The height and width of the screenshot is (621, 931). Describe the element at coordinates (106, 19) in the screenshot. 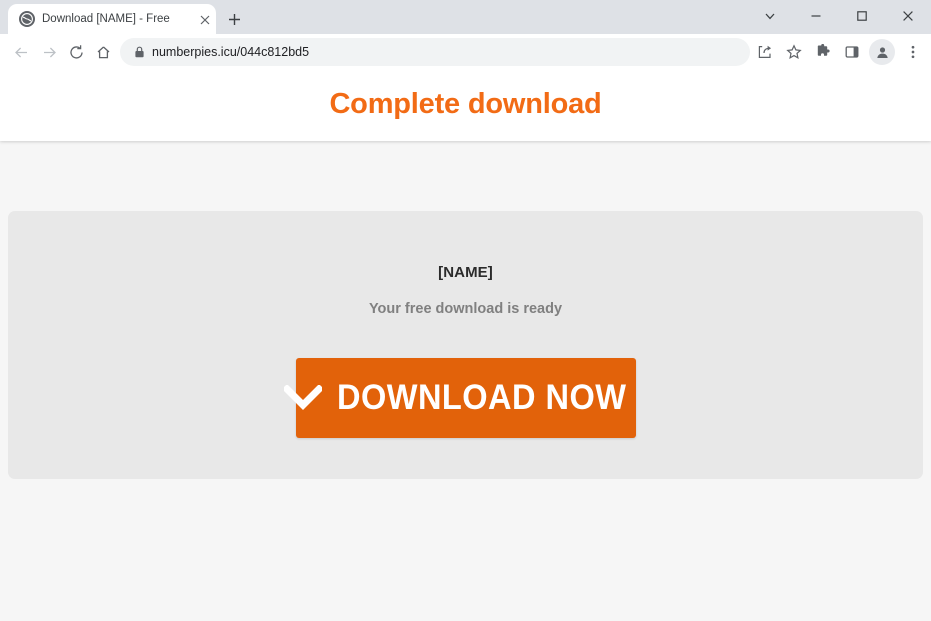

I see `tab-title: Download [NAME] - Free` at that location.